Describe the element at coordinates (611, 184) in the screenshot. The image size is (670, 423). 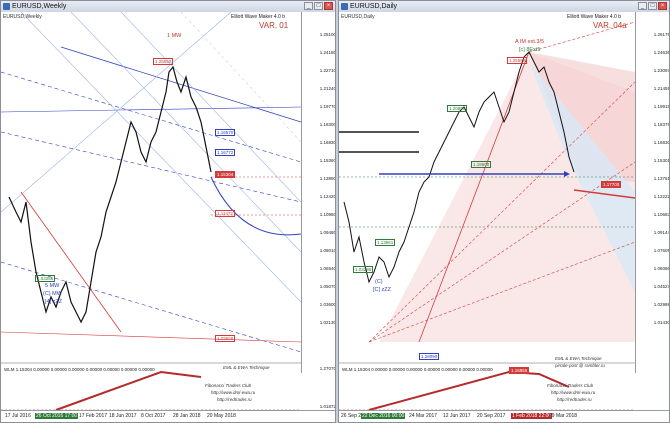
I see `price-label: 1.17700` at that location.